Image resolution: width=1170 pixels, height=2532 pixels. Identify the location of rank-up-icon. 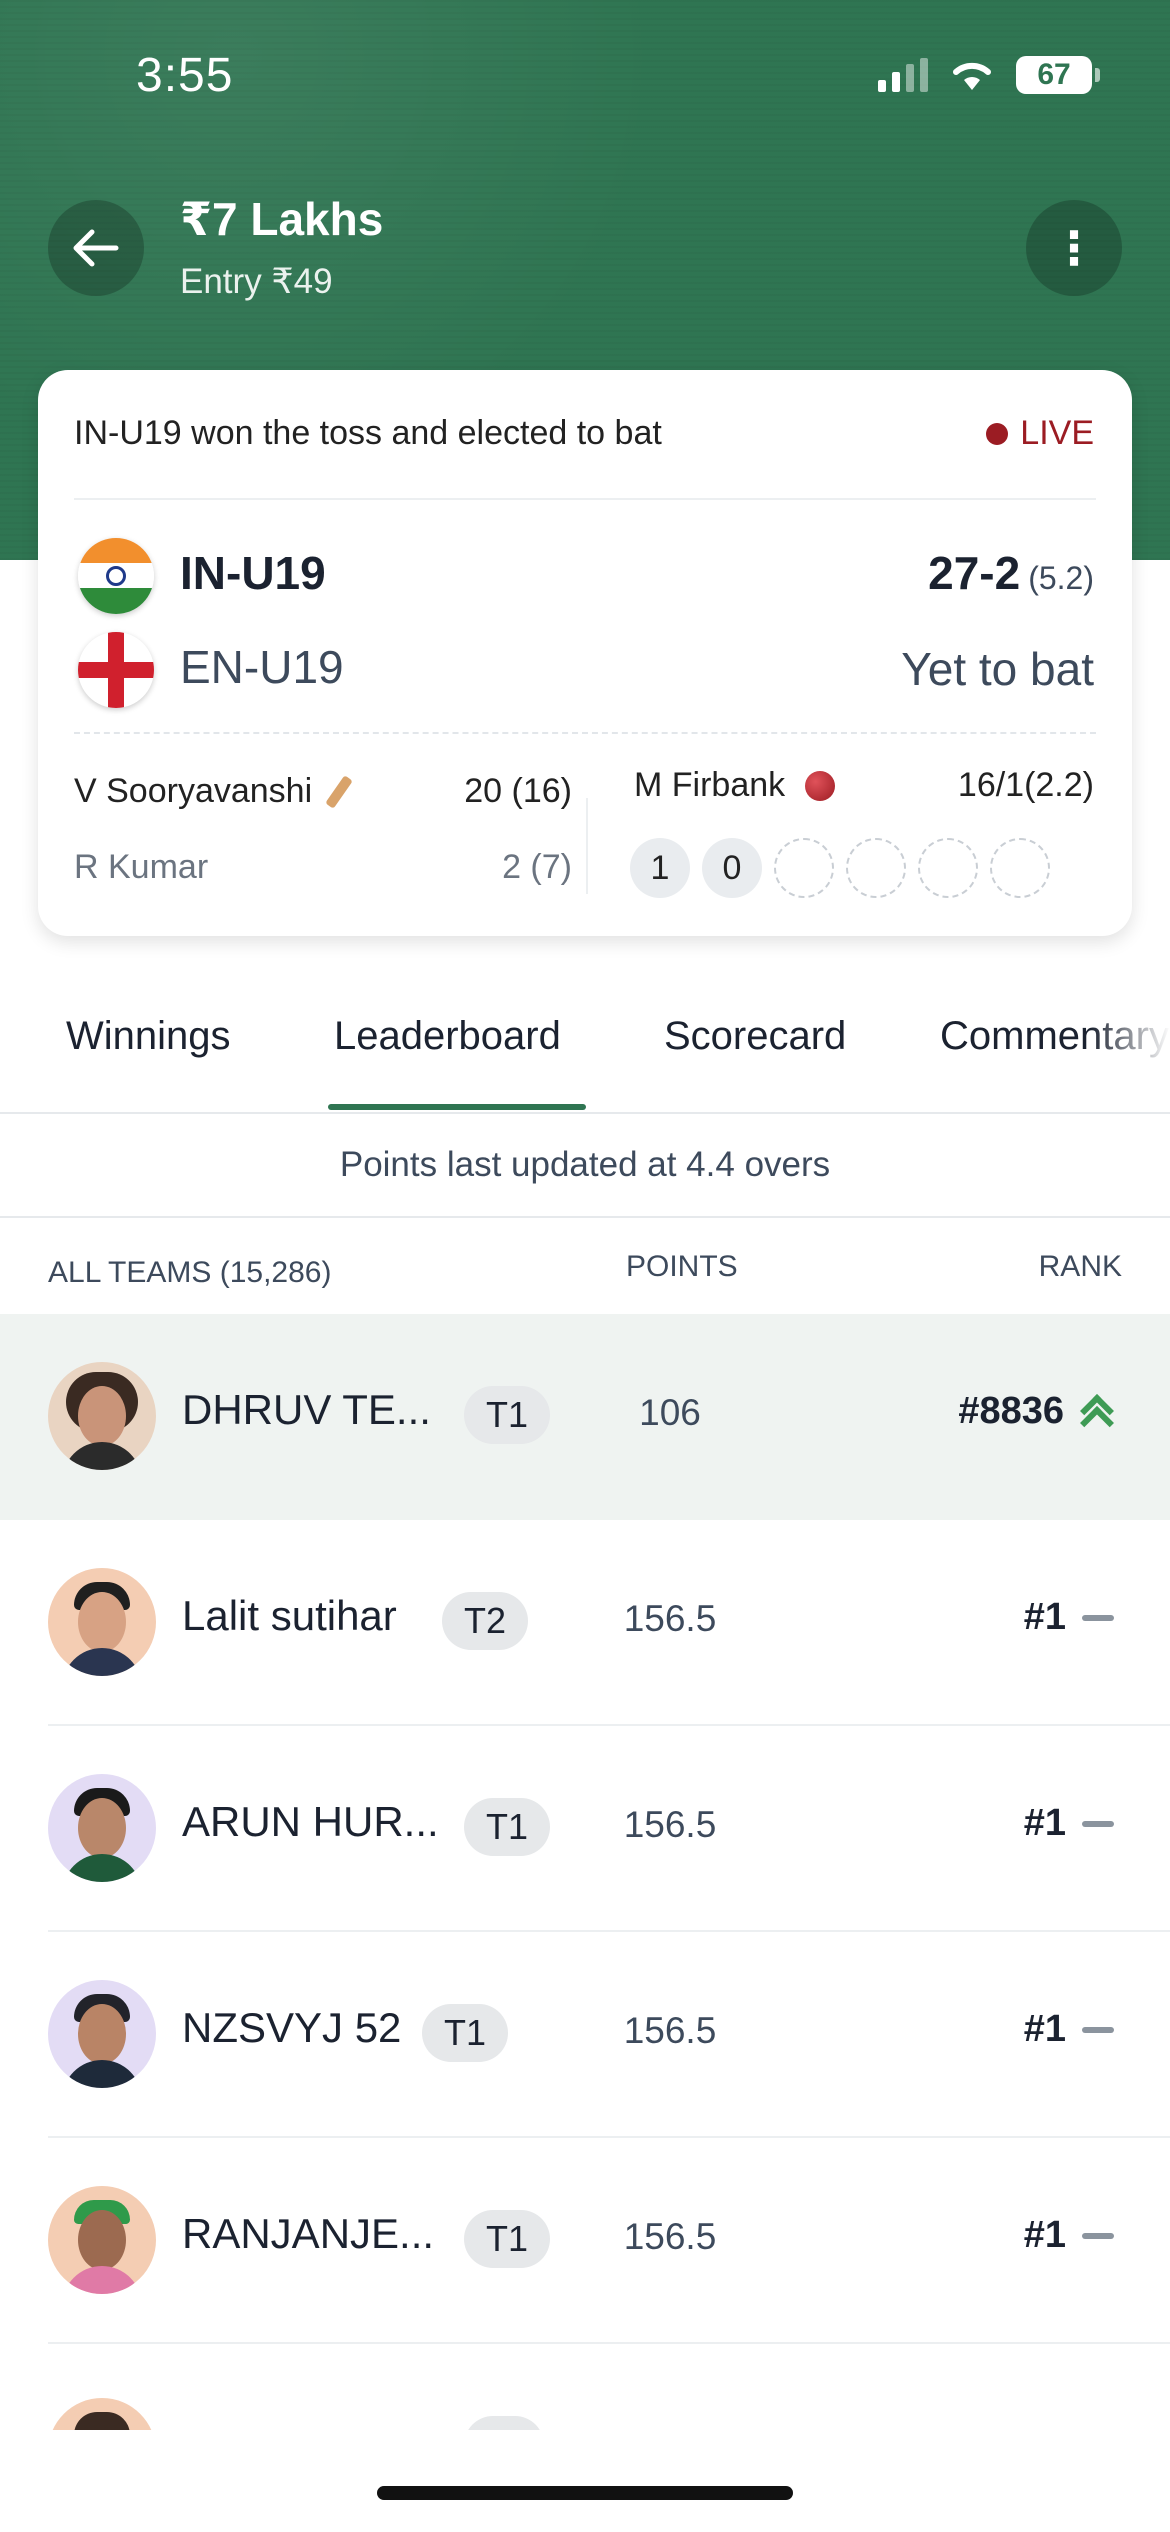
(1097, 1412).